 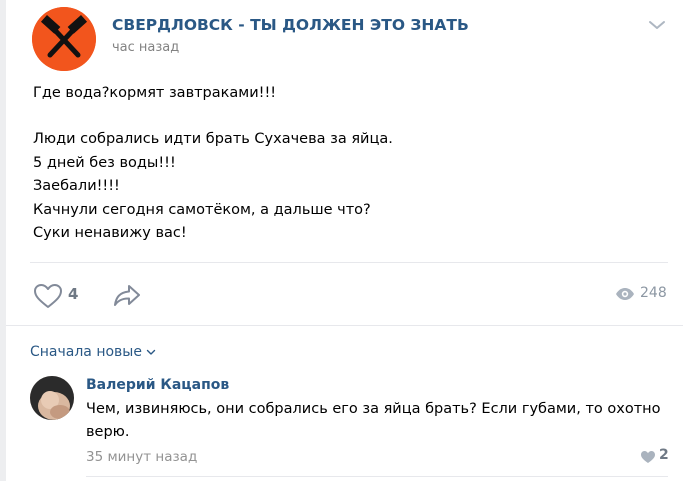 What do you see at coordinates (108, 432) in the screenshot?
I see `comment-text-line: верю.` at bounding box center [108, 432].